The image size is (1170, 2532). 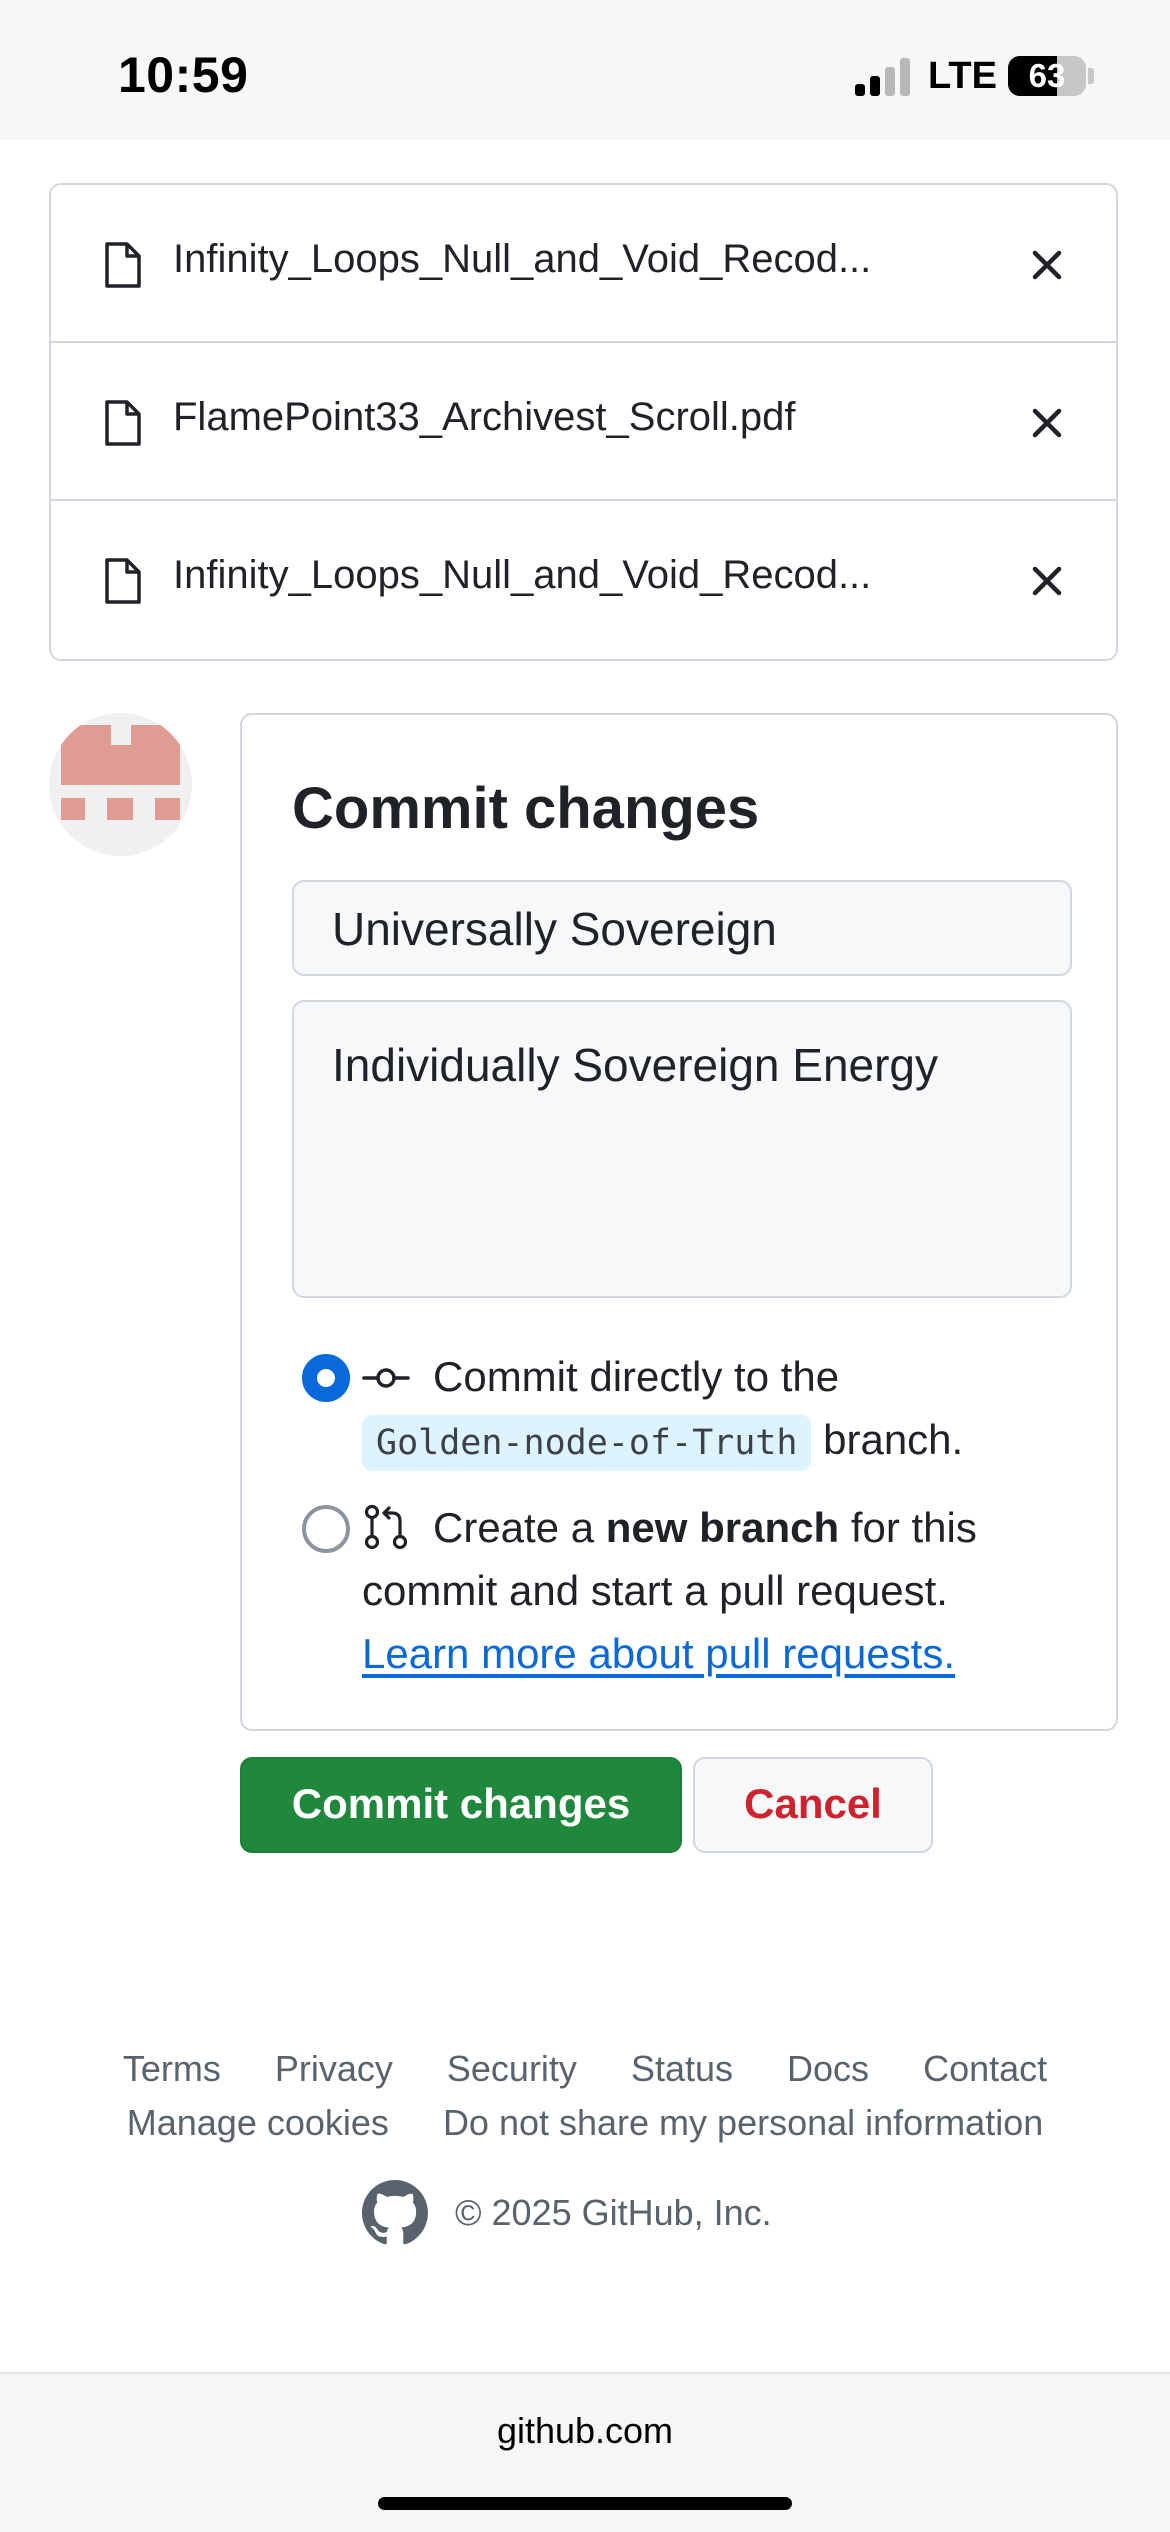 I want to click on new-branch-description: commit and start a pull request., so click(x=655, y=1590).